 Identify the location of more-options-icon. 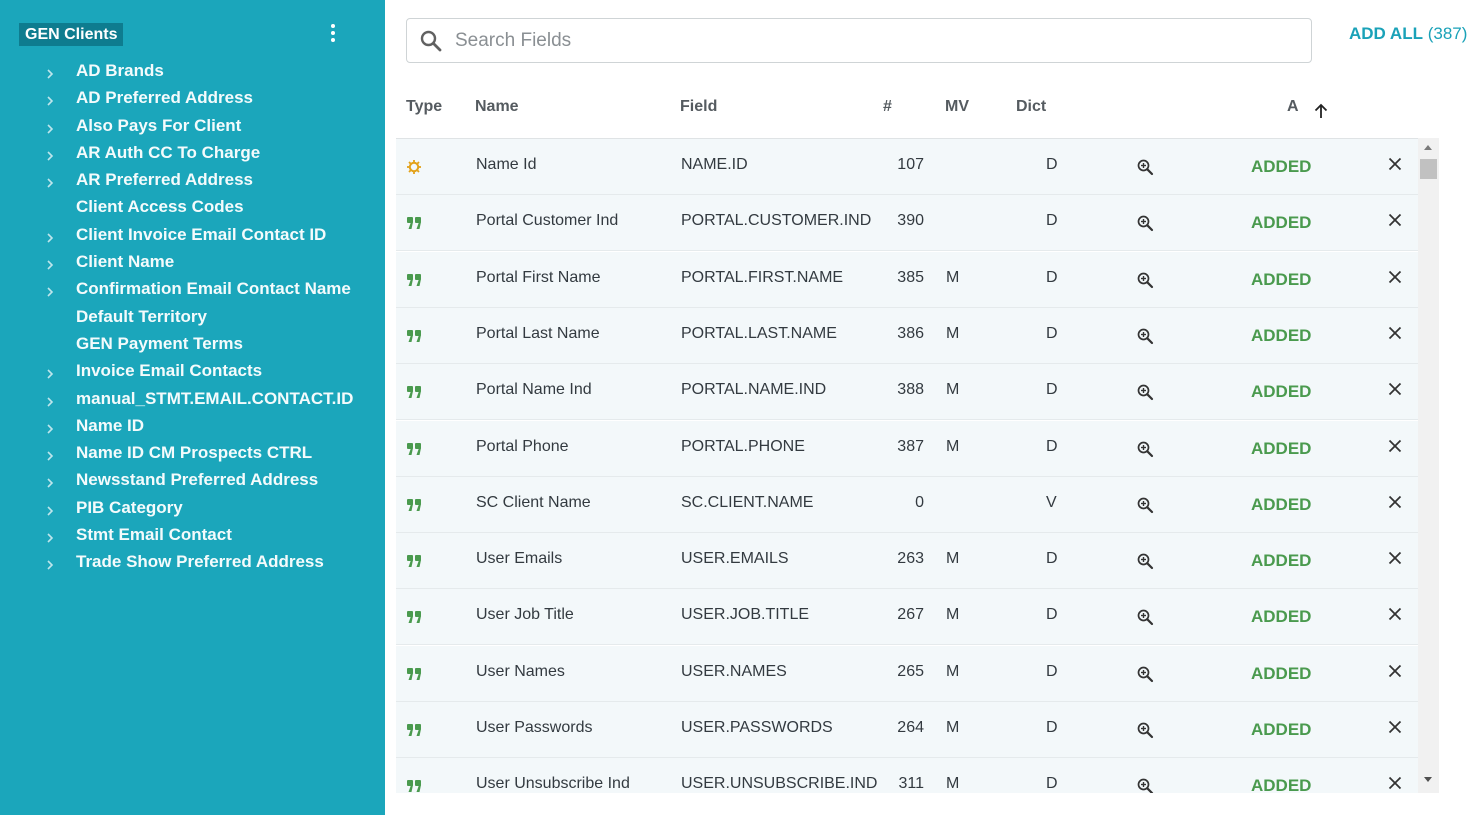
(333, 34).